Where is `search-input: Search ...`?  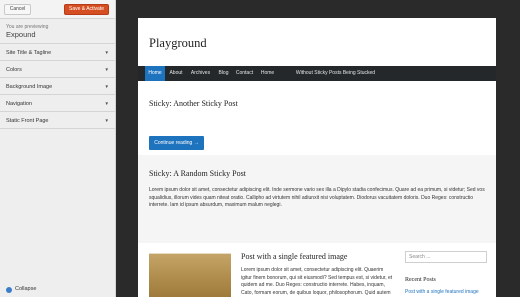
search-input: Search ... is located at coordinates (446, 257).